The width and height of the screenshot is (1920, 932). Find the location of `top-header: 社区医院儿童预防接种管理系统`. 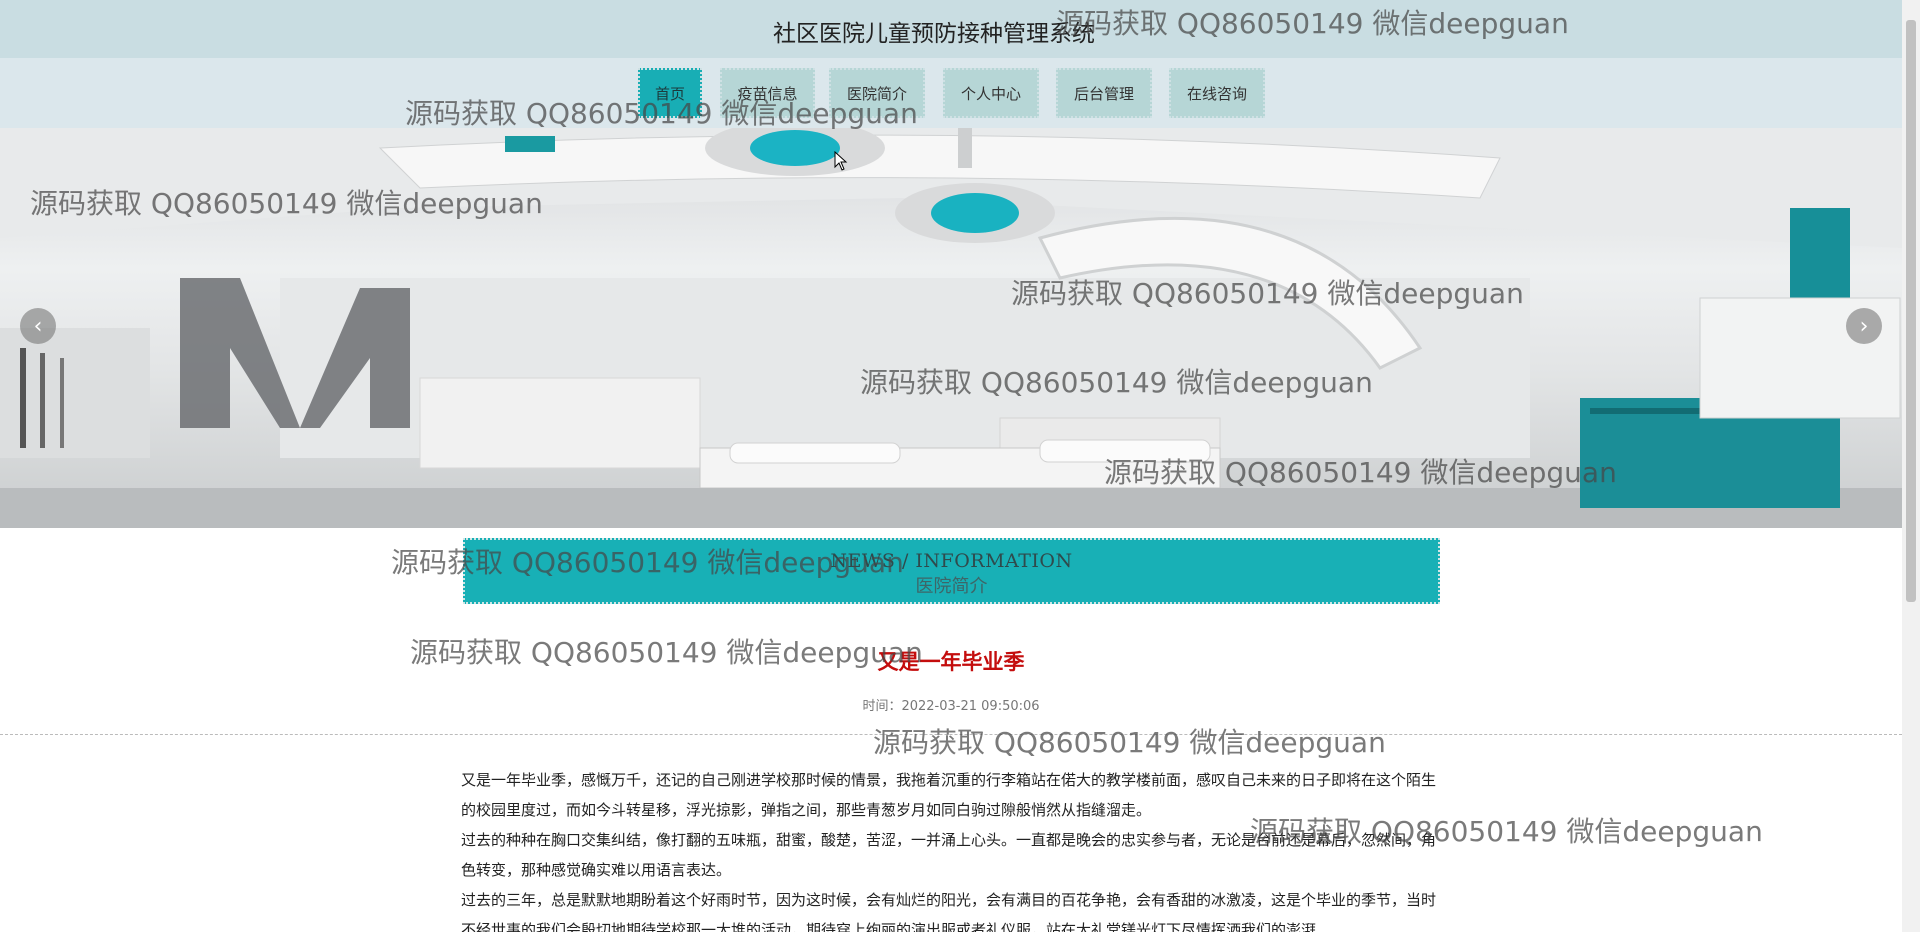

top-header: 社区医院儿童预防接种管理系统 is located at coordinates (951, 29).